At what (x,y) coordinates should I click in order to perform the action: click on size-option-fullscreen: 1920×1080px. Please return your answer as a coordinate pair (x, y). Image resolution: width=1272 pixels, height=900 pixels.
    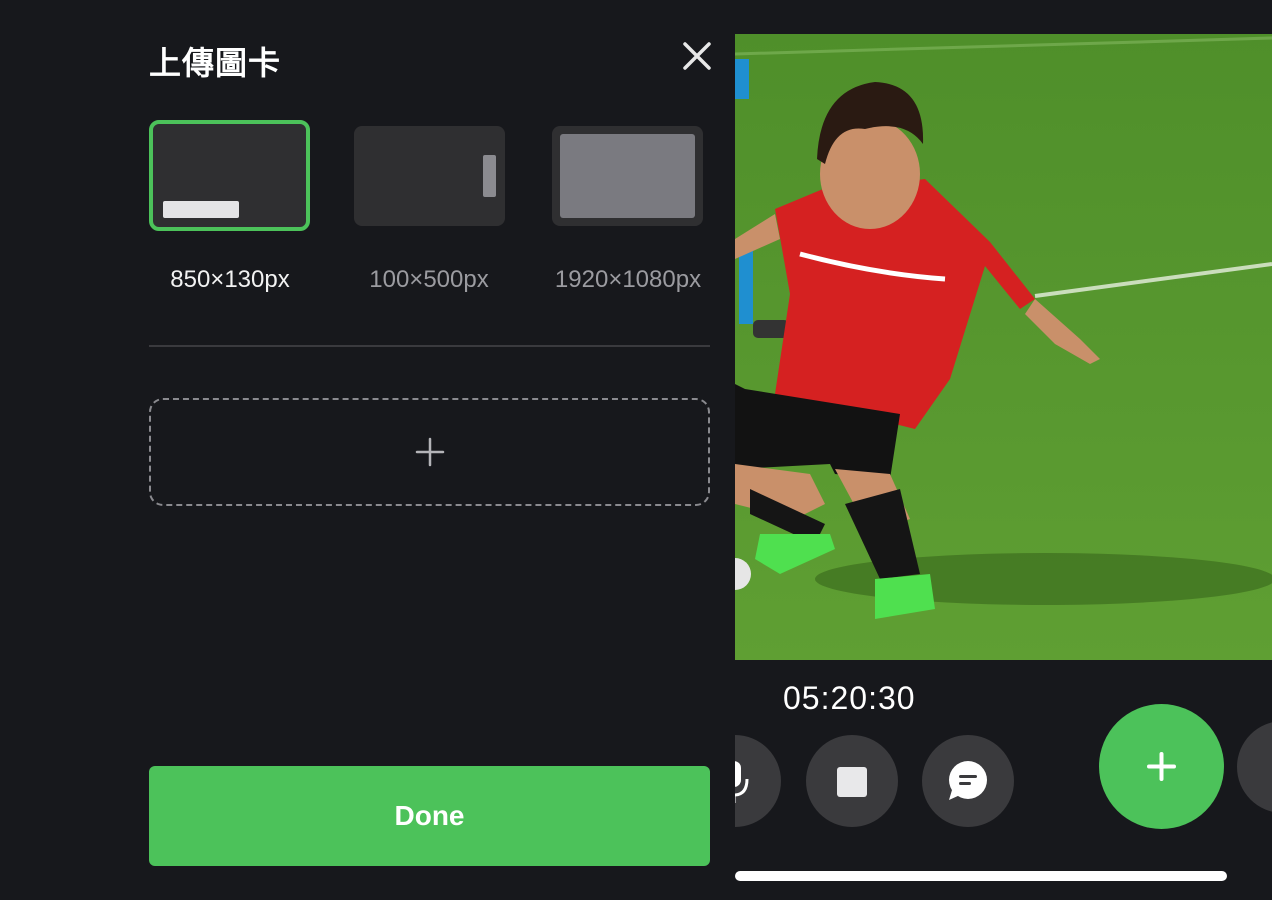
    Looking at the image, I should click on (628, 206).